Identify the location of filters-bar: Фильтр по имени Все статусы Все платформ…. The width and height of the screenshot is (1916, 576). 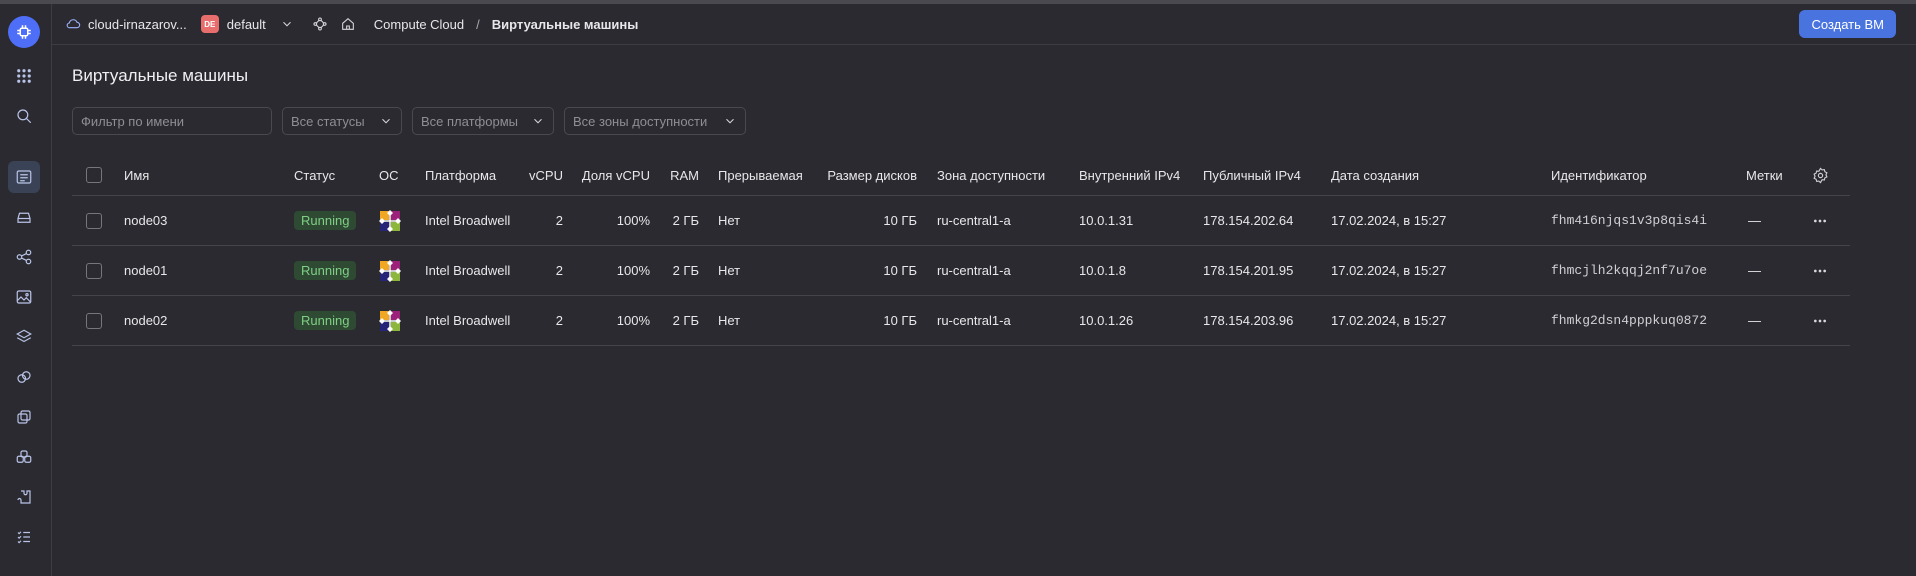
(409, 121).